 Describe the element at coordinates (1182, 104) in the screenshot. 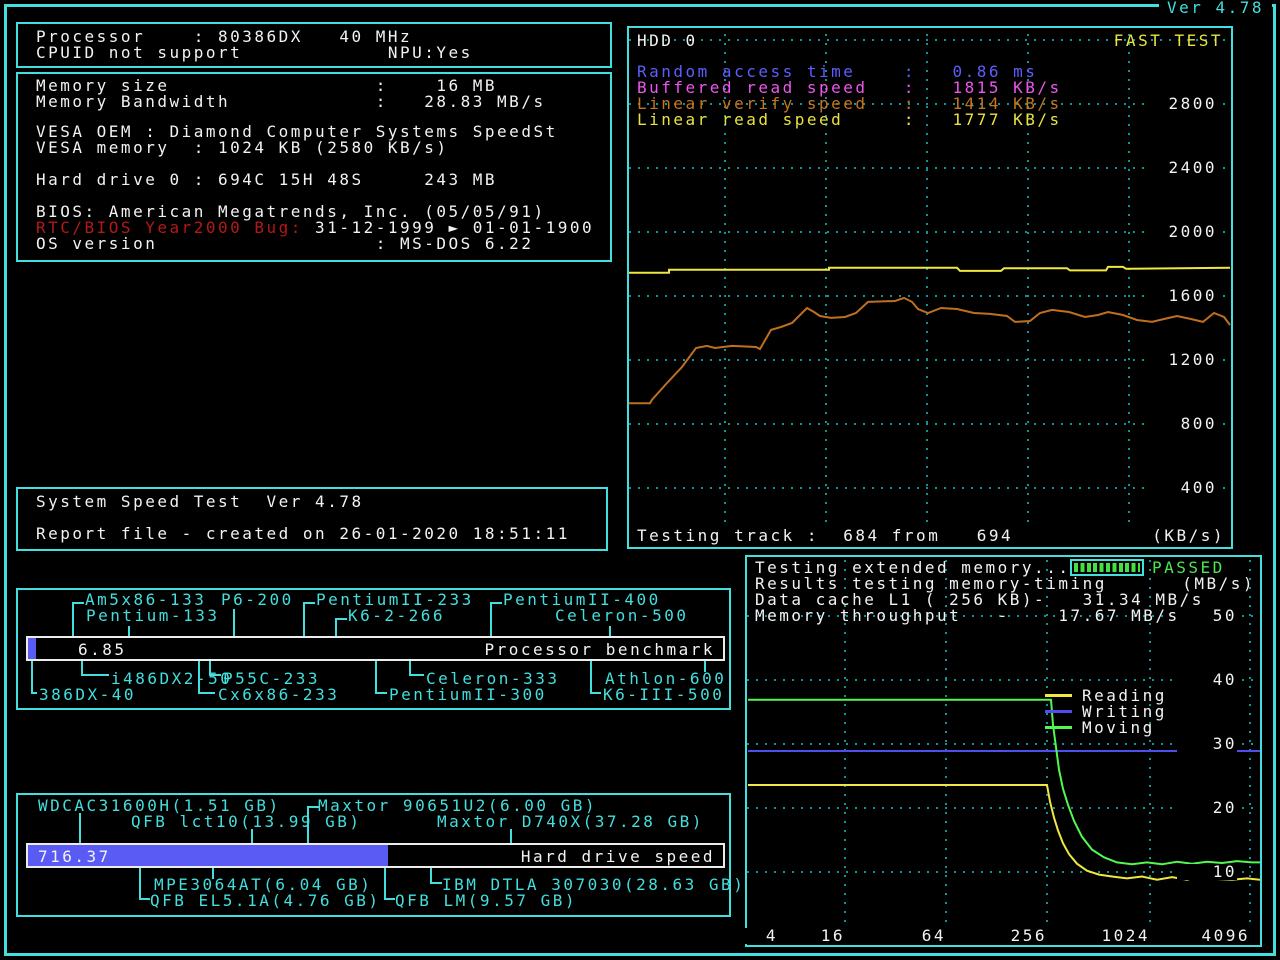

I see `hdd-y-axis-label: 2800` at that location.